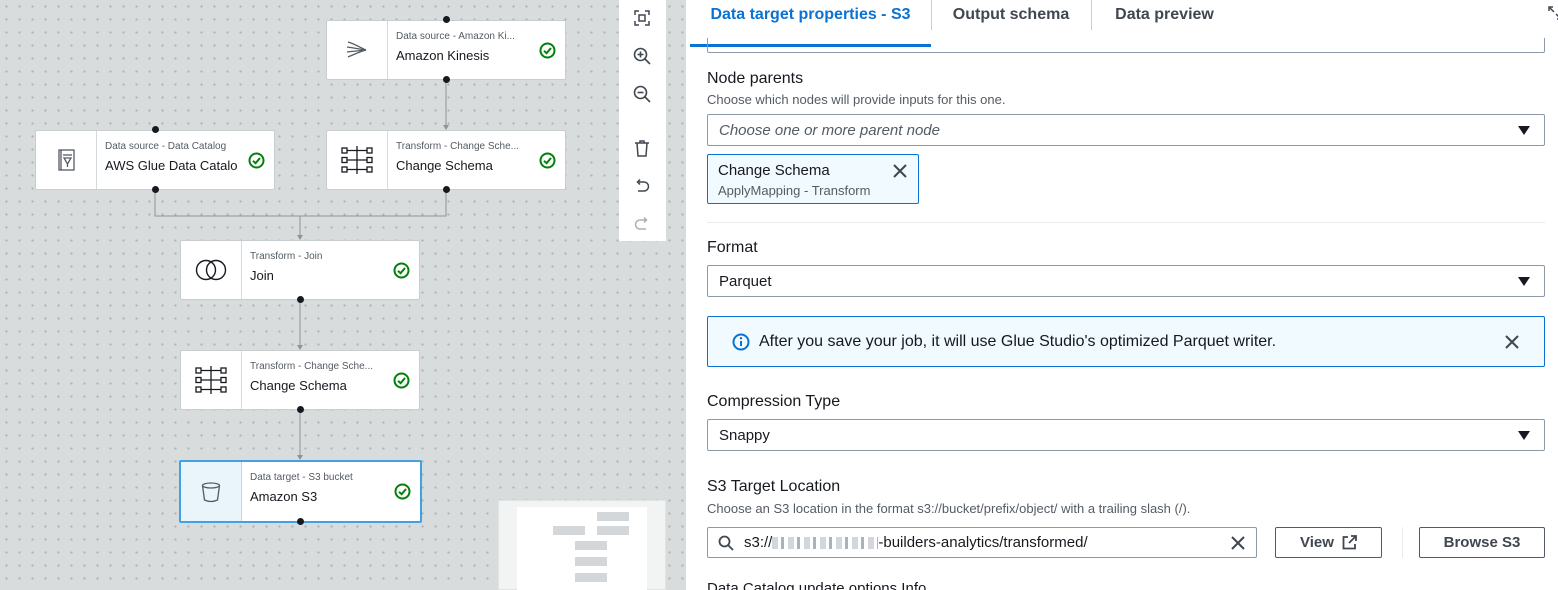 This screenshot has width=1558, height=590. Describe the element at coordinates (443, 55) in the screenshot. I see `node-name: Amazon Kinesis` at that location.